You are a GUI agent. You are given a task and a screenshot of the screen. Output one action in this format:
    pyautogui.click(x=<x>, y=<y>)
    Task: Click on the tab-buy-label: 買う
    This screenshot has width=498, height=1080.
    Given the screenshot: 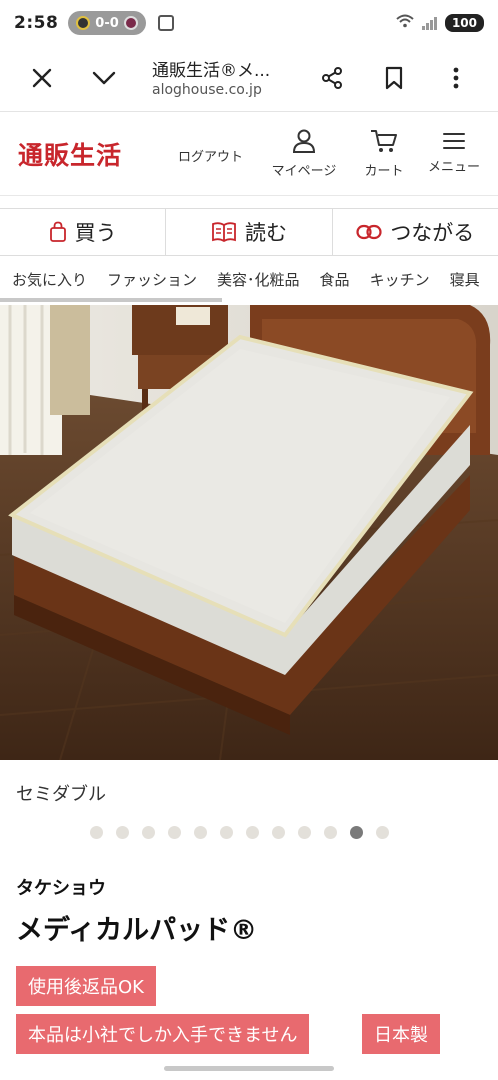 What is the action you would take?
    pyautogui.click(x=95, y=233)
    